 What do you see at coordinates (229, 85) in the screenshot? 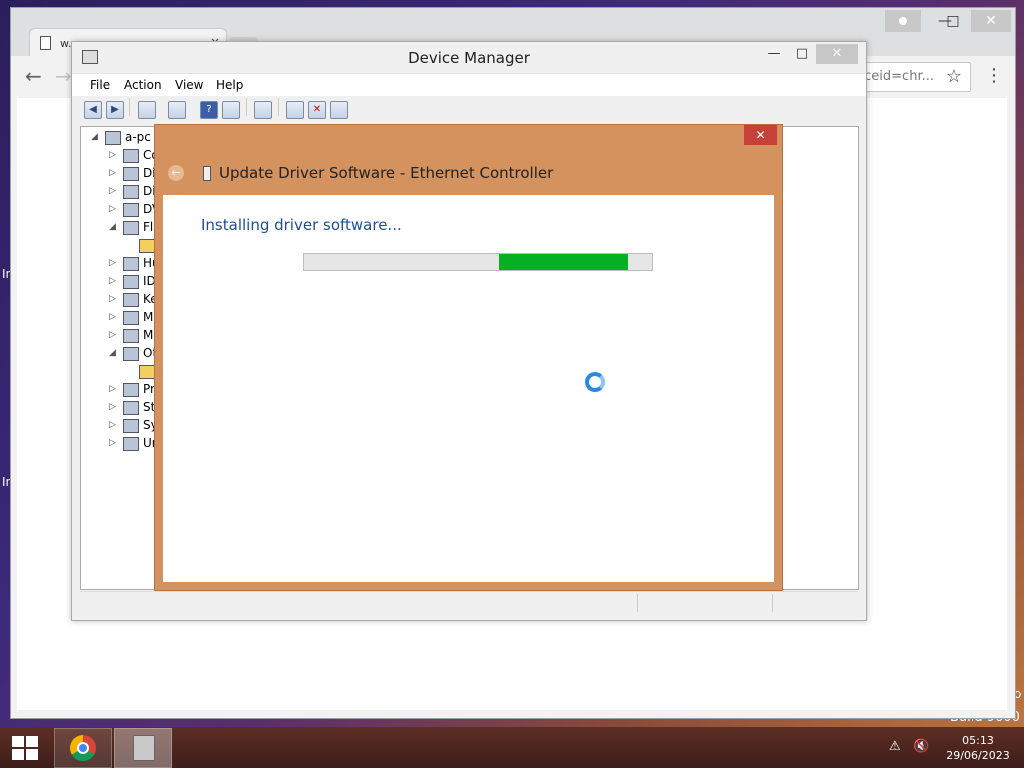
I see `menu-help: Help` at bounding box center [229, 85].